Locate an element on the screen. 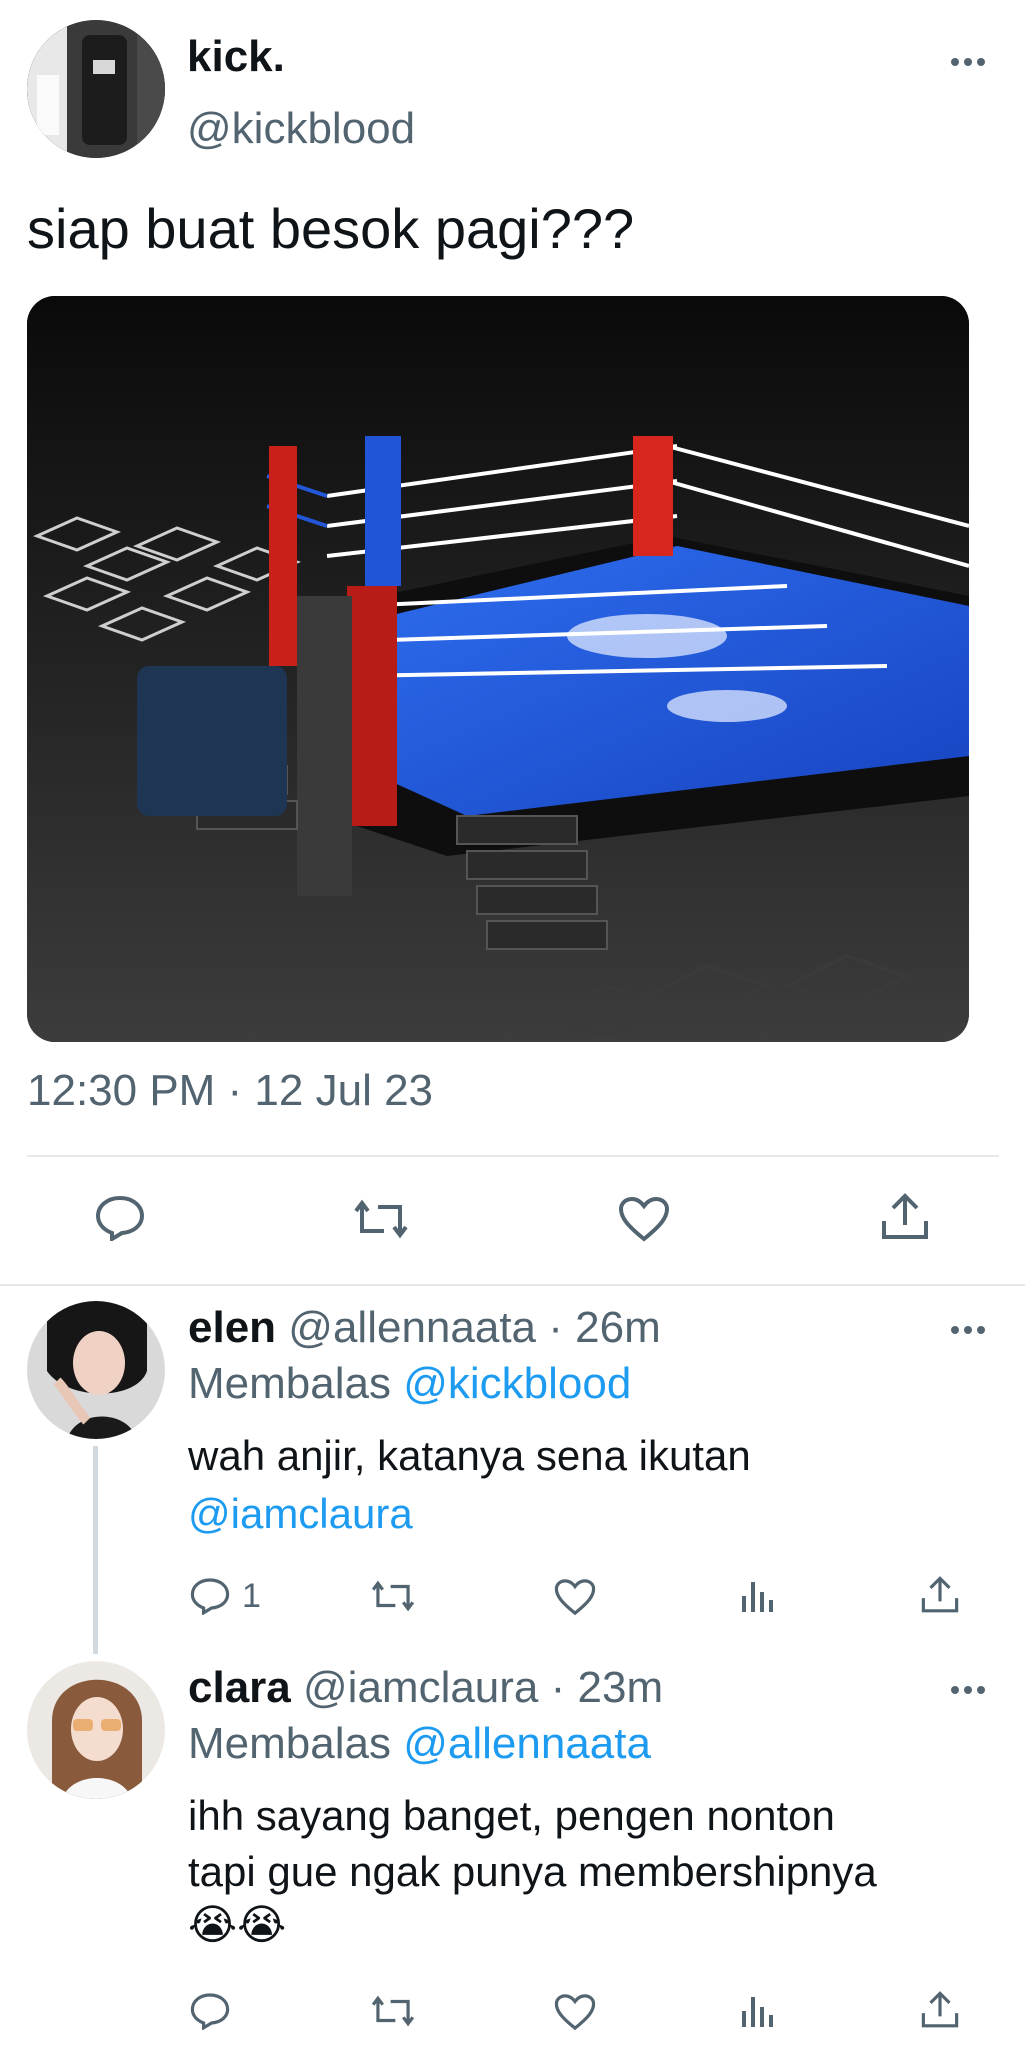 Image resolution: width=1025 pixels, height=2048 pixels. reply-header: elen @allennaata · 26m is located at coordinates (424, 1328).